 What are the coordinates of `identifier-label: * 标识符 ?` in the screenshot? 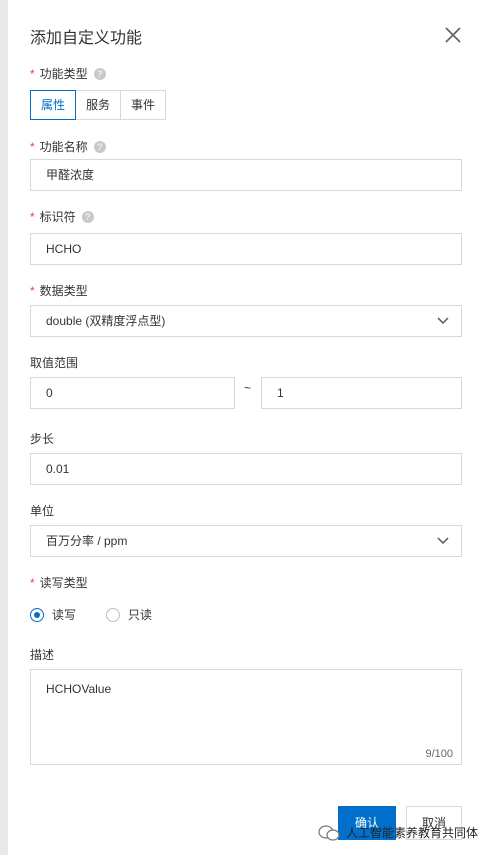 It's located at (62, 217).